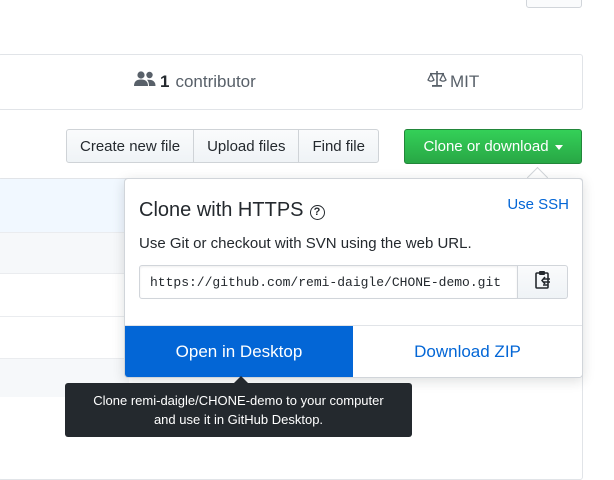 The height and width of the screenshot is (480, 614). Describe the element at coordinates (486, 146) in the screenshot. I see `clone-or-download-label: Clone or download` at that location.